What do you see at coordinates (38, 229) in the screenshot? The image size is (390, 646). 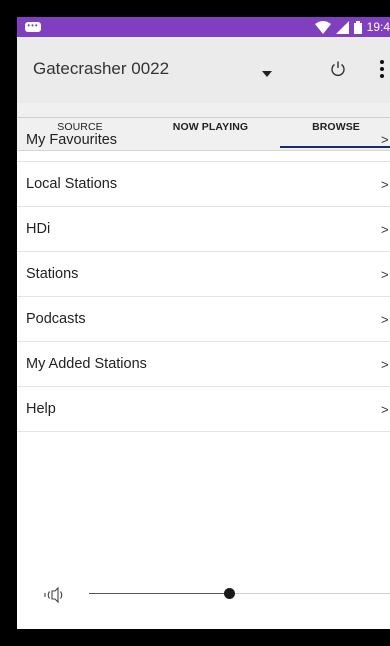 I see `list-item-label: HDi` at bounding box center [38, 229].